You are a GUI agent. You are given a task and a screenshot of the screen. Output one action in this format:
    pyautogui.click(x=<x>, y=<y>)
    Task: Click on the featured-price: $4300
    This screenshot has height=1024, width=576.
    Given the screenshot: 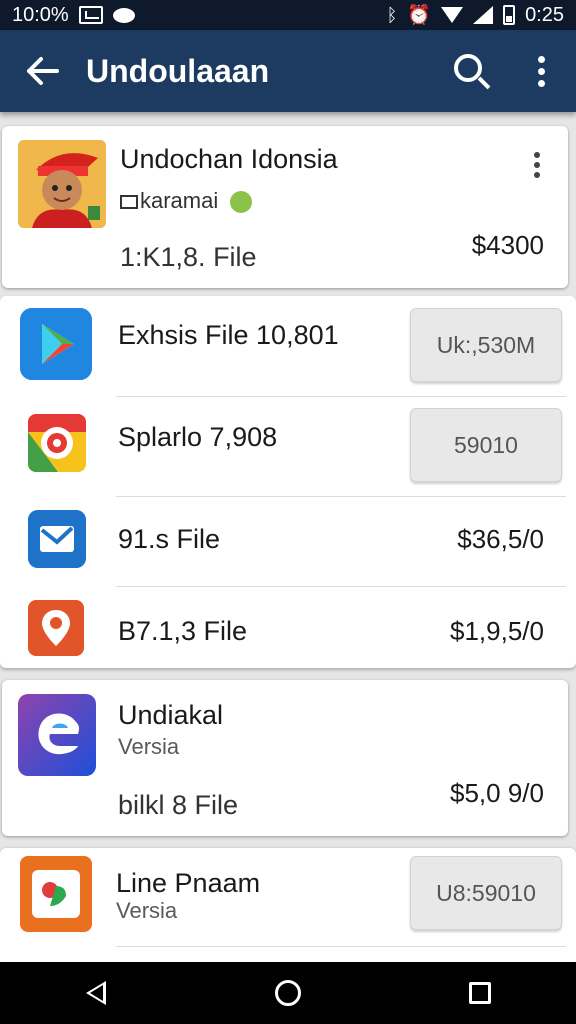 What is the action you would take?
    pyautogui.click(x=507, y=245)
    